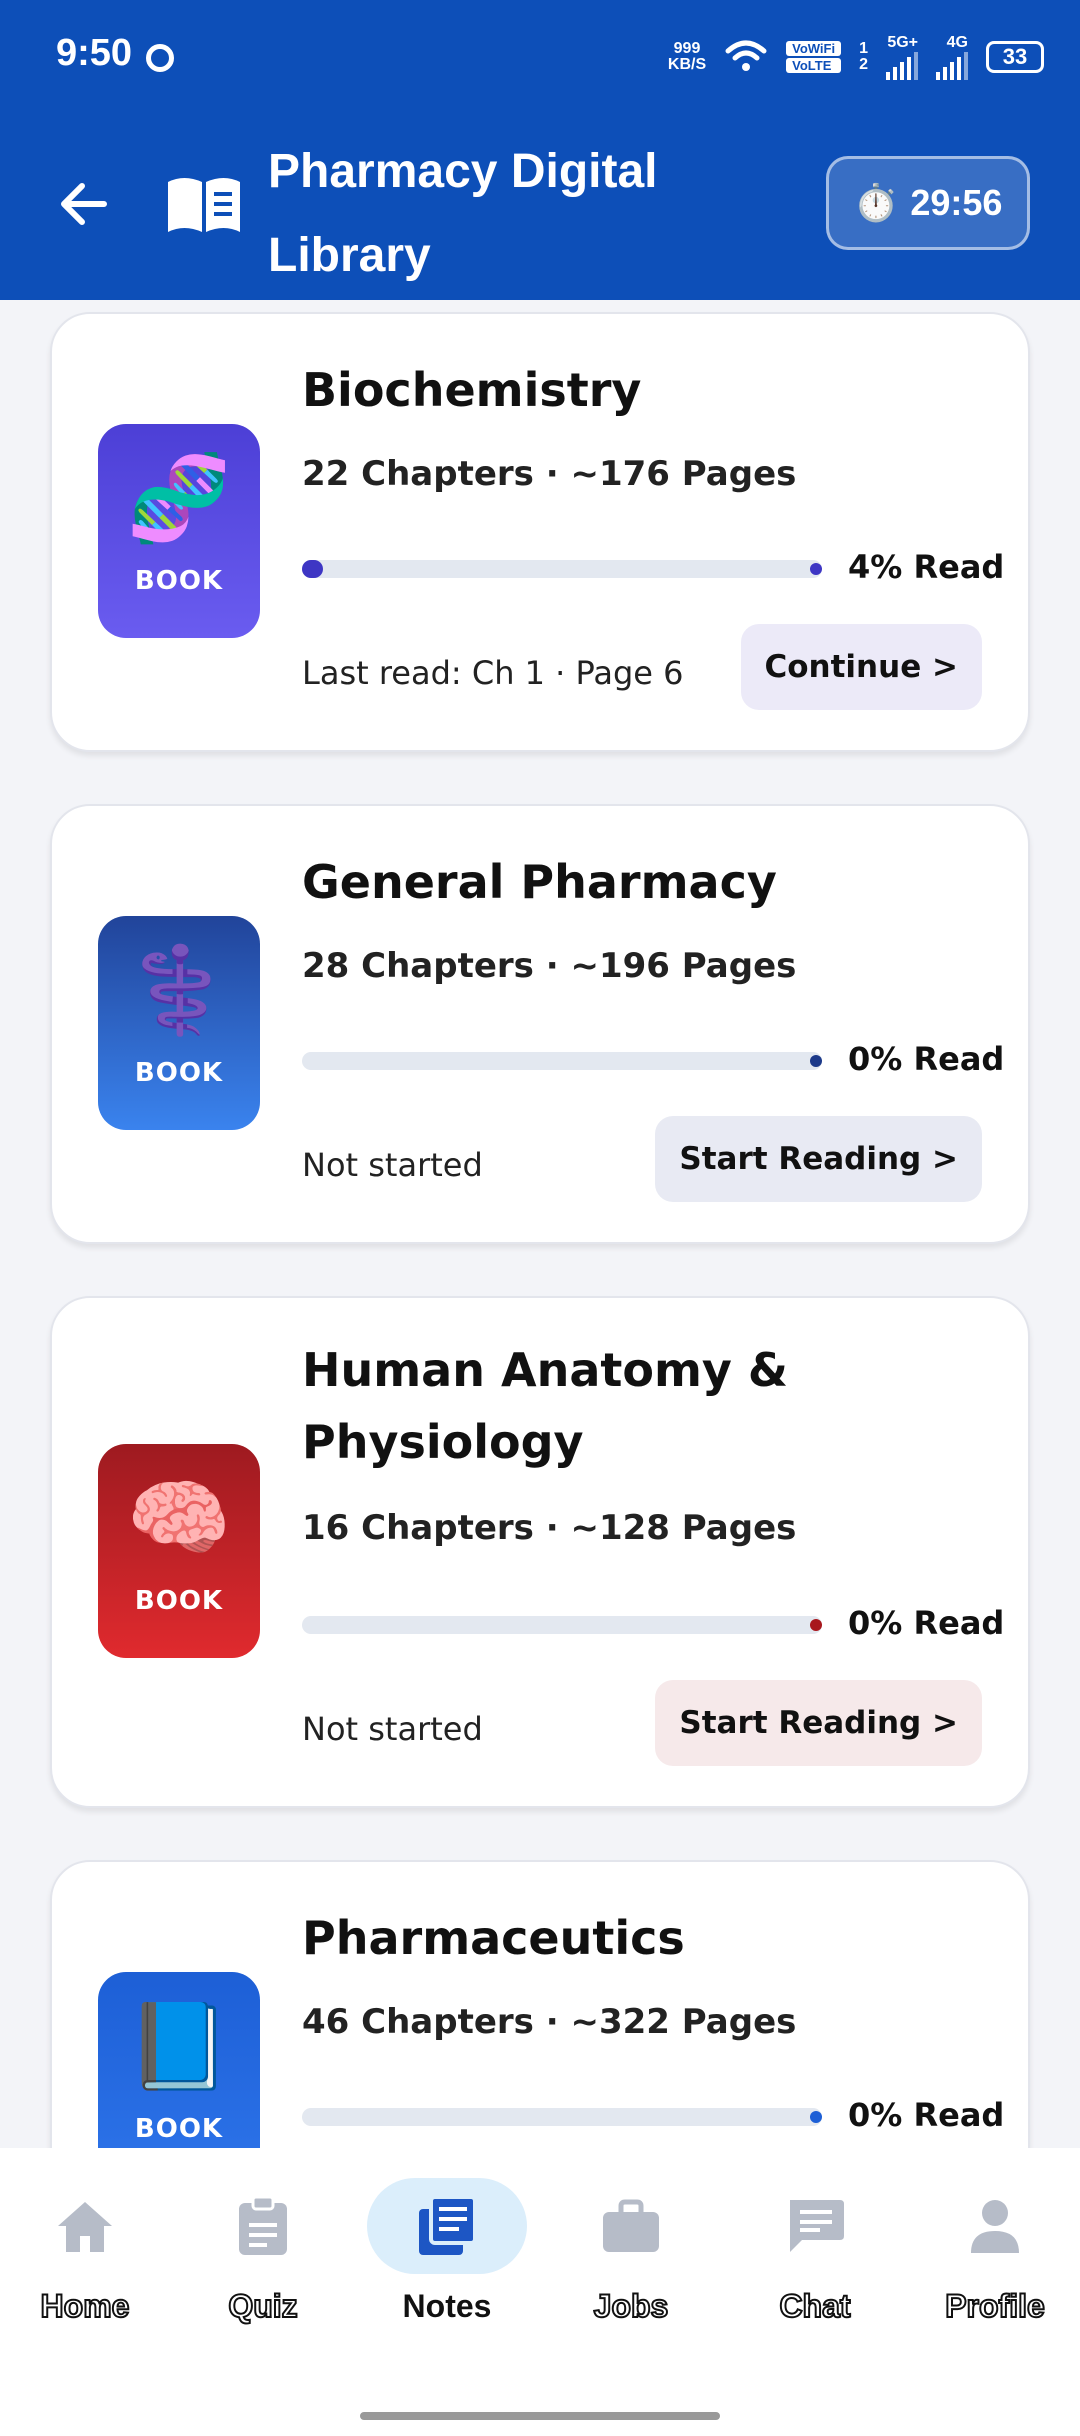 The image size is (1080, 2436). I want to click on progress-fill, so click(312, 569).